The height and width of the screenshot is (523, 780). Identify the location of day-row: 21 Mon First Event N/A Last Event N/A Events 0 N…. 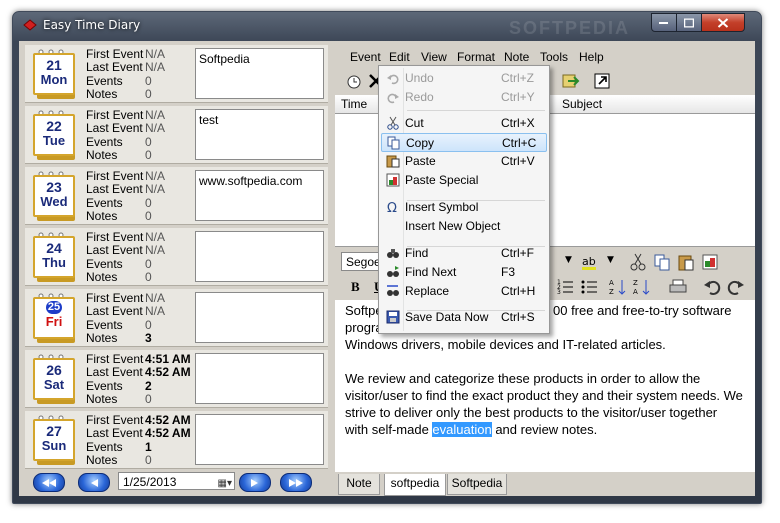
(176, 74).